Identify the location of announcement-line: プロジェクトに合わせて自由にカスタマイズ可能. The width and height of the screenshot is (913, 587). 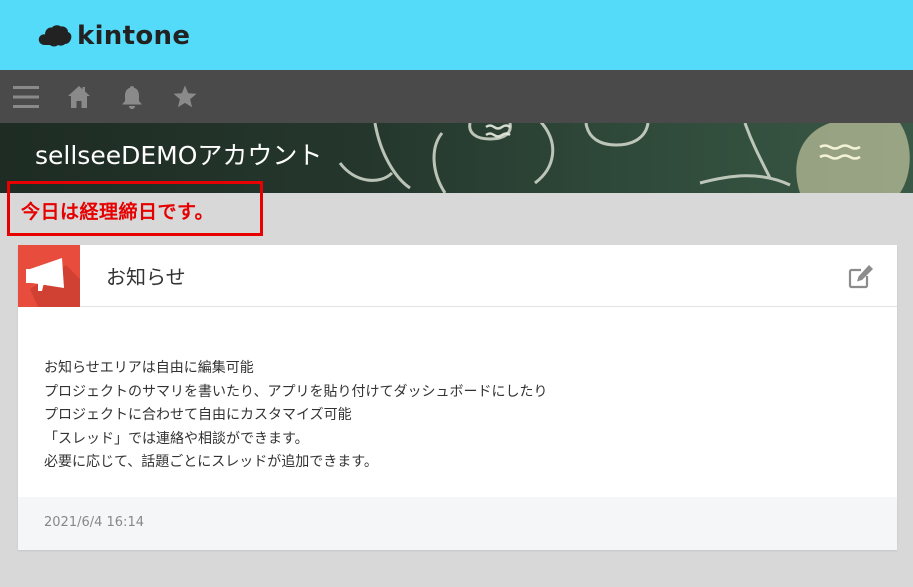
(198, 415).